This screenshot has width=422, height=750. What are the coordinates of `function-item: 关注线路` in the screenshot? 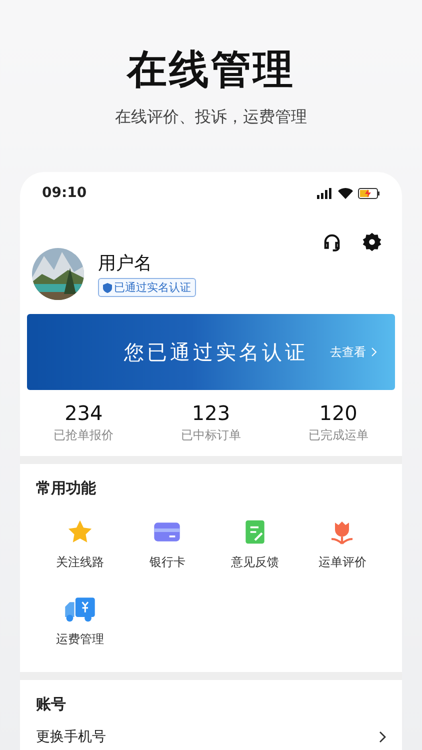 It's located at (80, 544).